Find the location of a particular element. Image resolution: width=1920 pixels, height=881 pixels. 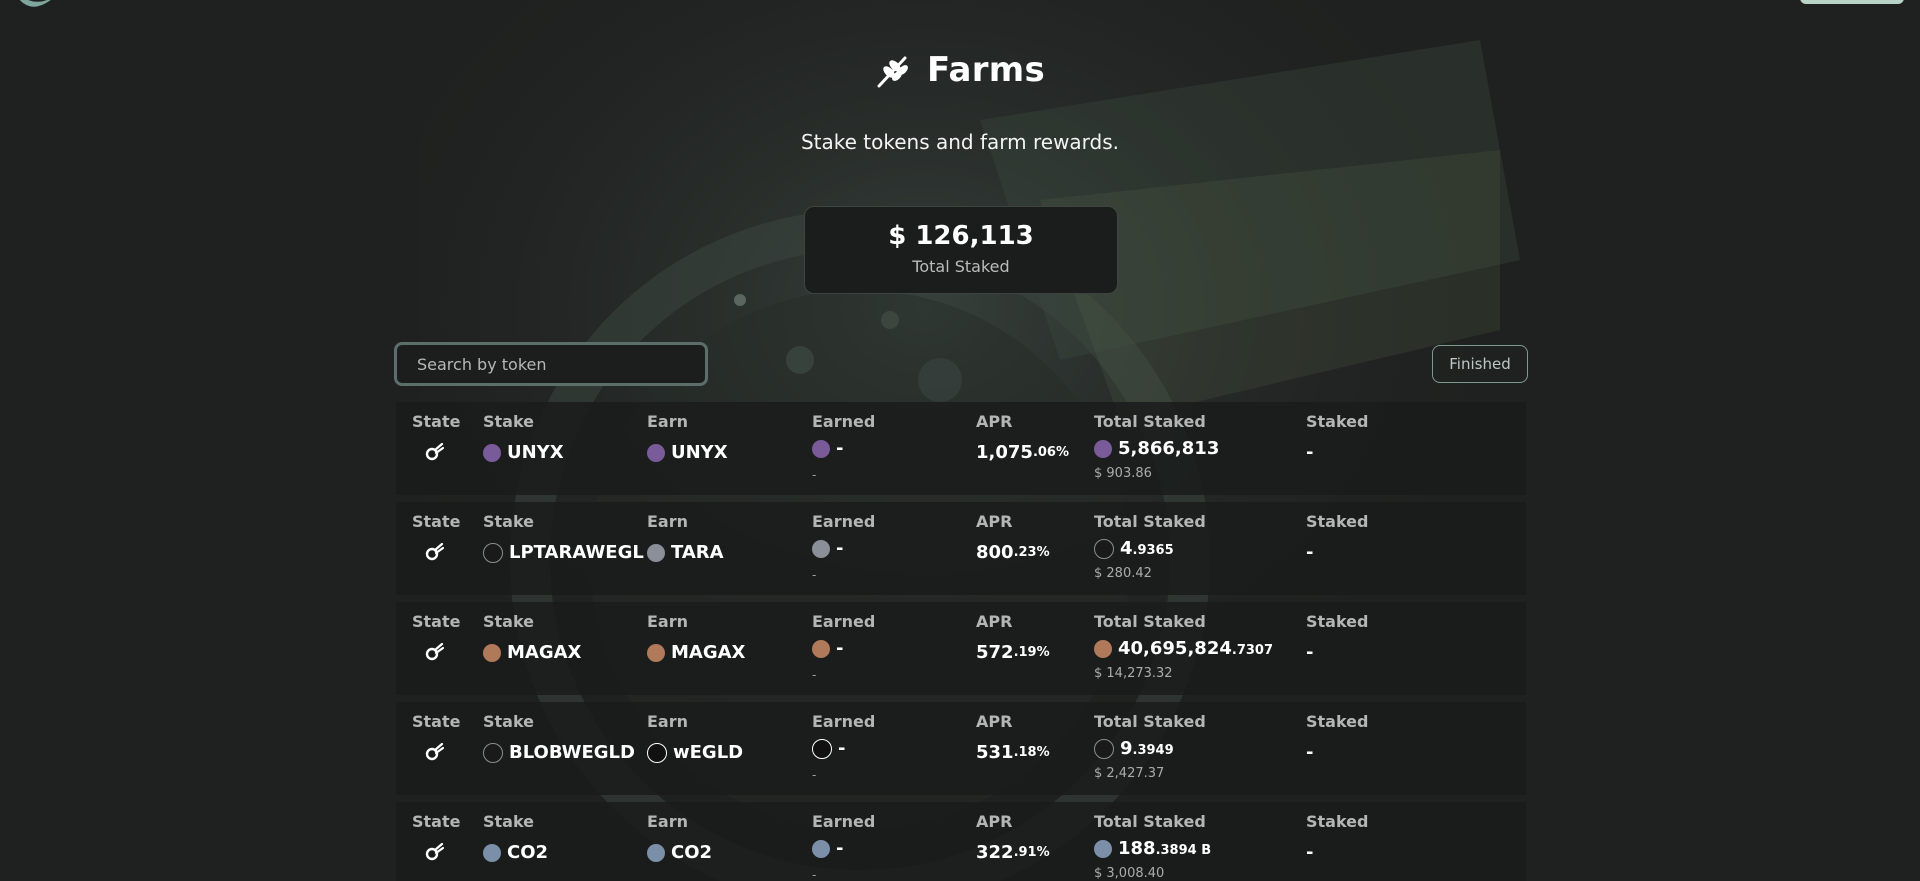

earn-token-name: MAGAX is located at coordinates (708, 652).